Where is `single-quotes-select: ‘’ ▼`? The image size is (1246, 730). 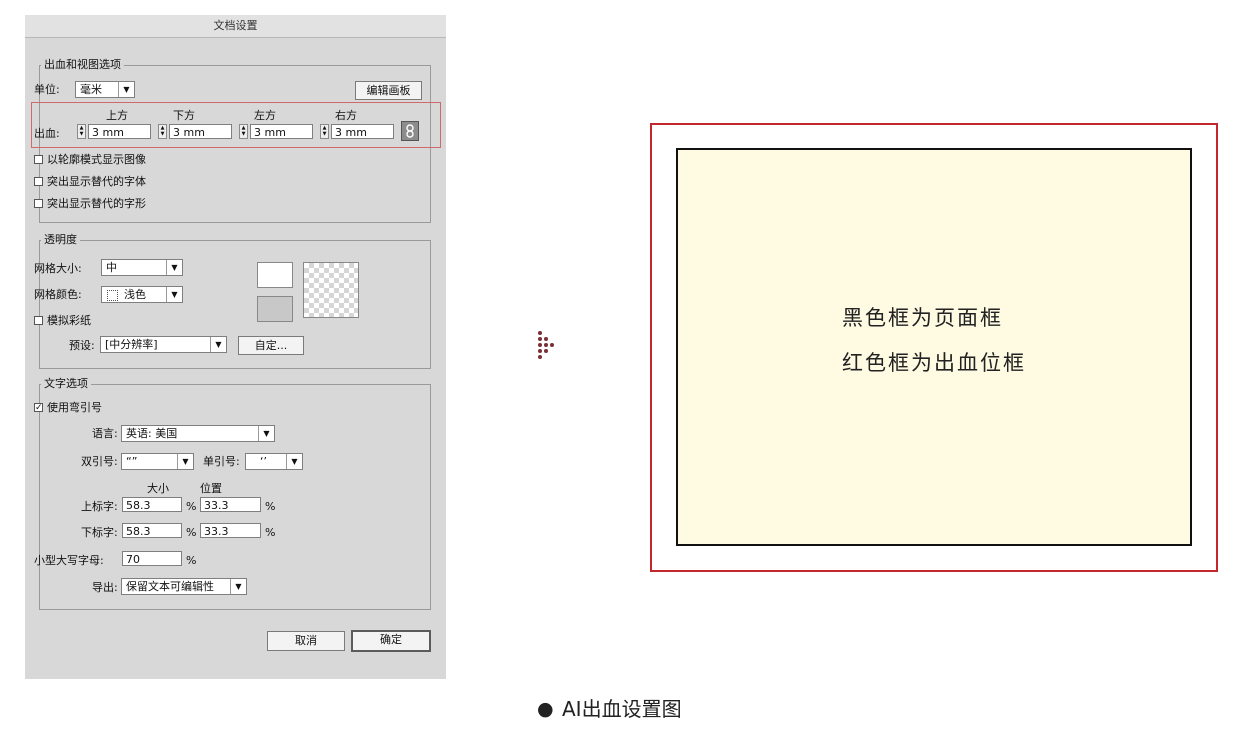
single-quotes-select: ‘’ ▼ is located at coordinates (274, 461).